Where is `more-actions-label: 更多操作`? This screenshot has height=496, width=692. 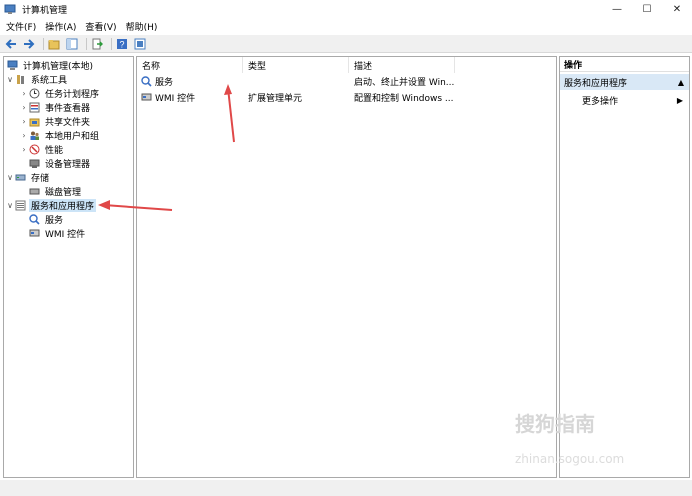 more-actions-label: 更多操作 is located at coordinates (600, 101).